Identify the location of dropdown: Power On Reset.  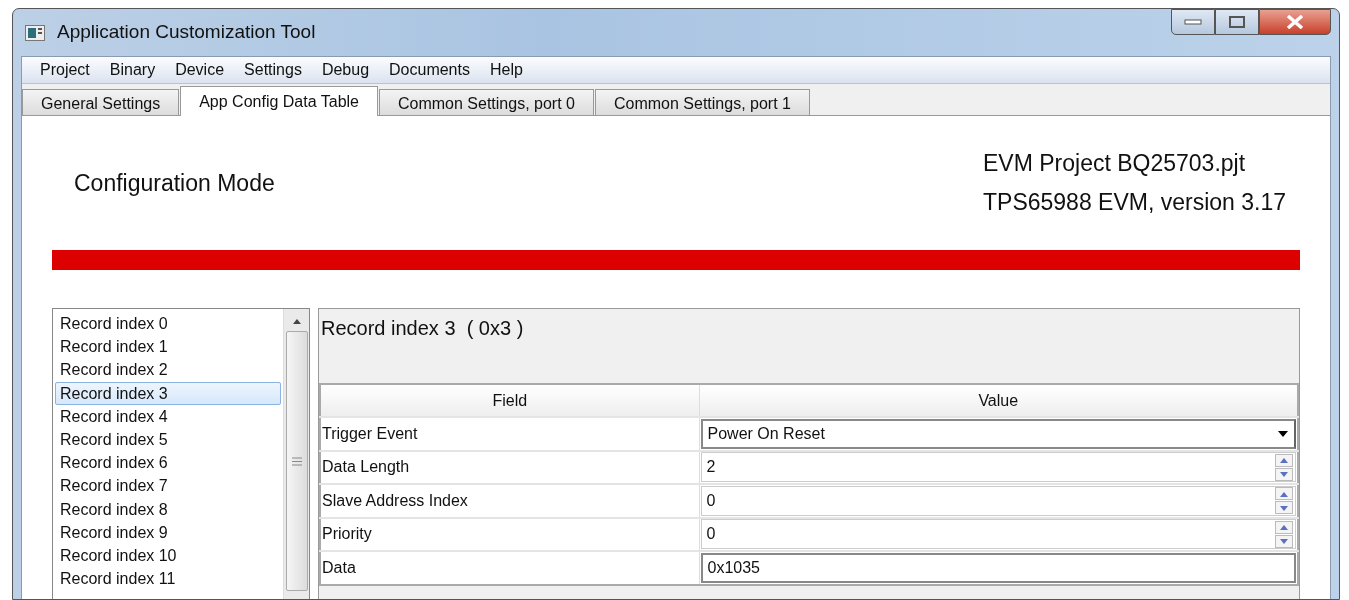
(998, 433).